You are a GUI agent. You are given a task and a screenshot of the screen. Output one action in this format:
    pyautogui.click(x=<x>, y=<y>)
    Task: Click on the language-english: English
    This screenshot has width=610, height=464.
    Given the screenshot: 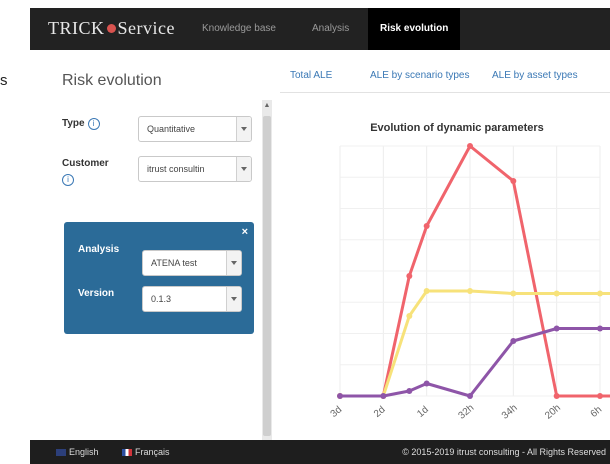 What is the action you would take?
    pyautogui.click(x=77, y=452)
    